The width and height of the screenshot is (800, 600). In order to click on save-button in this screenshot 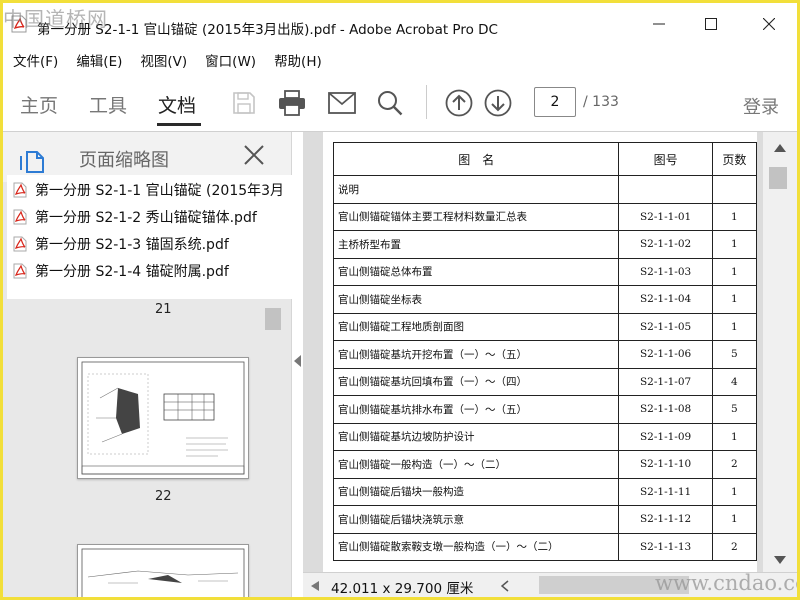, I will do `click(244, 103)`.